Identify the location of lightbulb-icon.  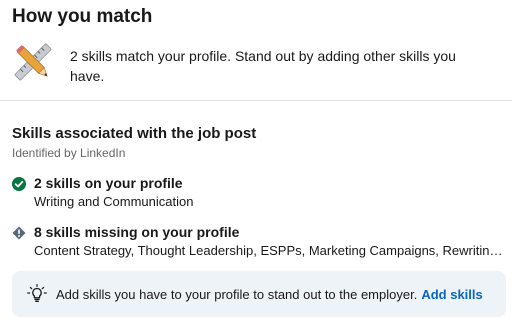
(37, 293).